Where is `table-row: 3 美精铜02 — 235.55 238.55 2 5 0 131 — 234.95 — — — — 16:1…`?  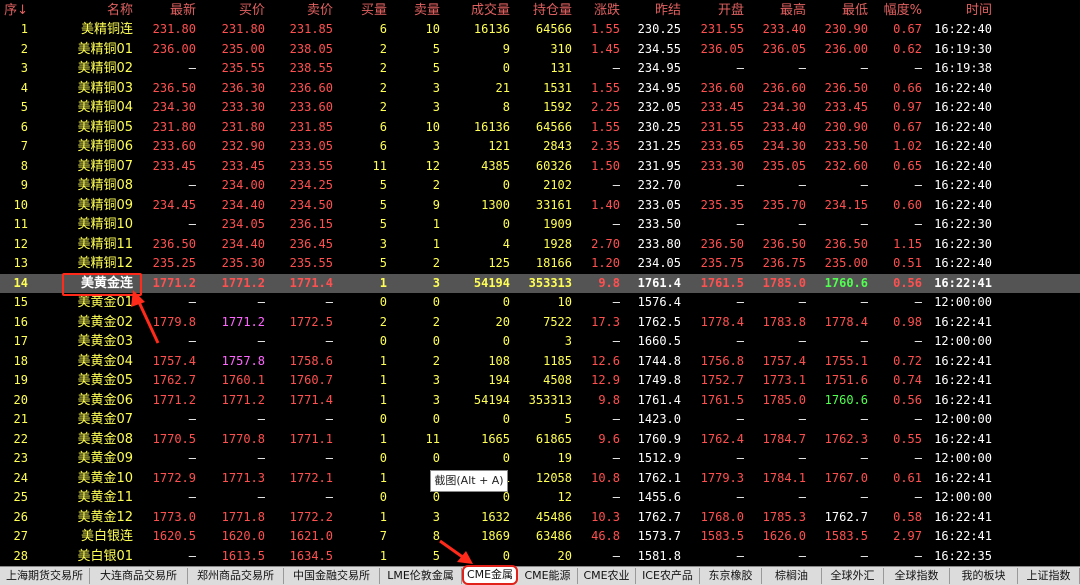
table-row: 3 美精铜02 — 235.55 238.55 2 5 0 131 — 234.95 — — — — 16:1… is located at coordinates (540, 69).